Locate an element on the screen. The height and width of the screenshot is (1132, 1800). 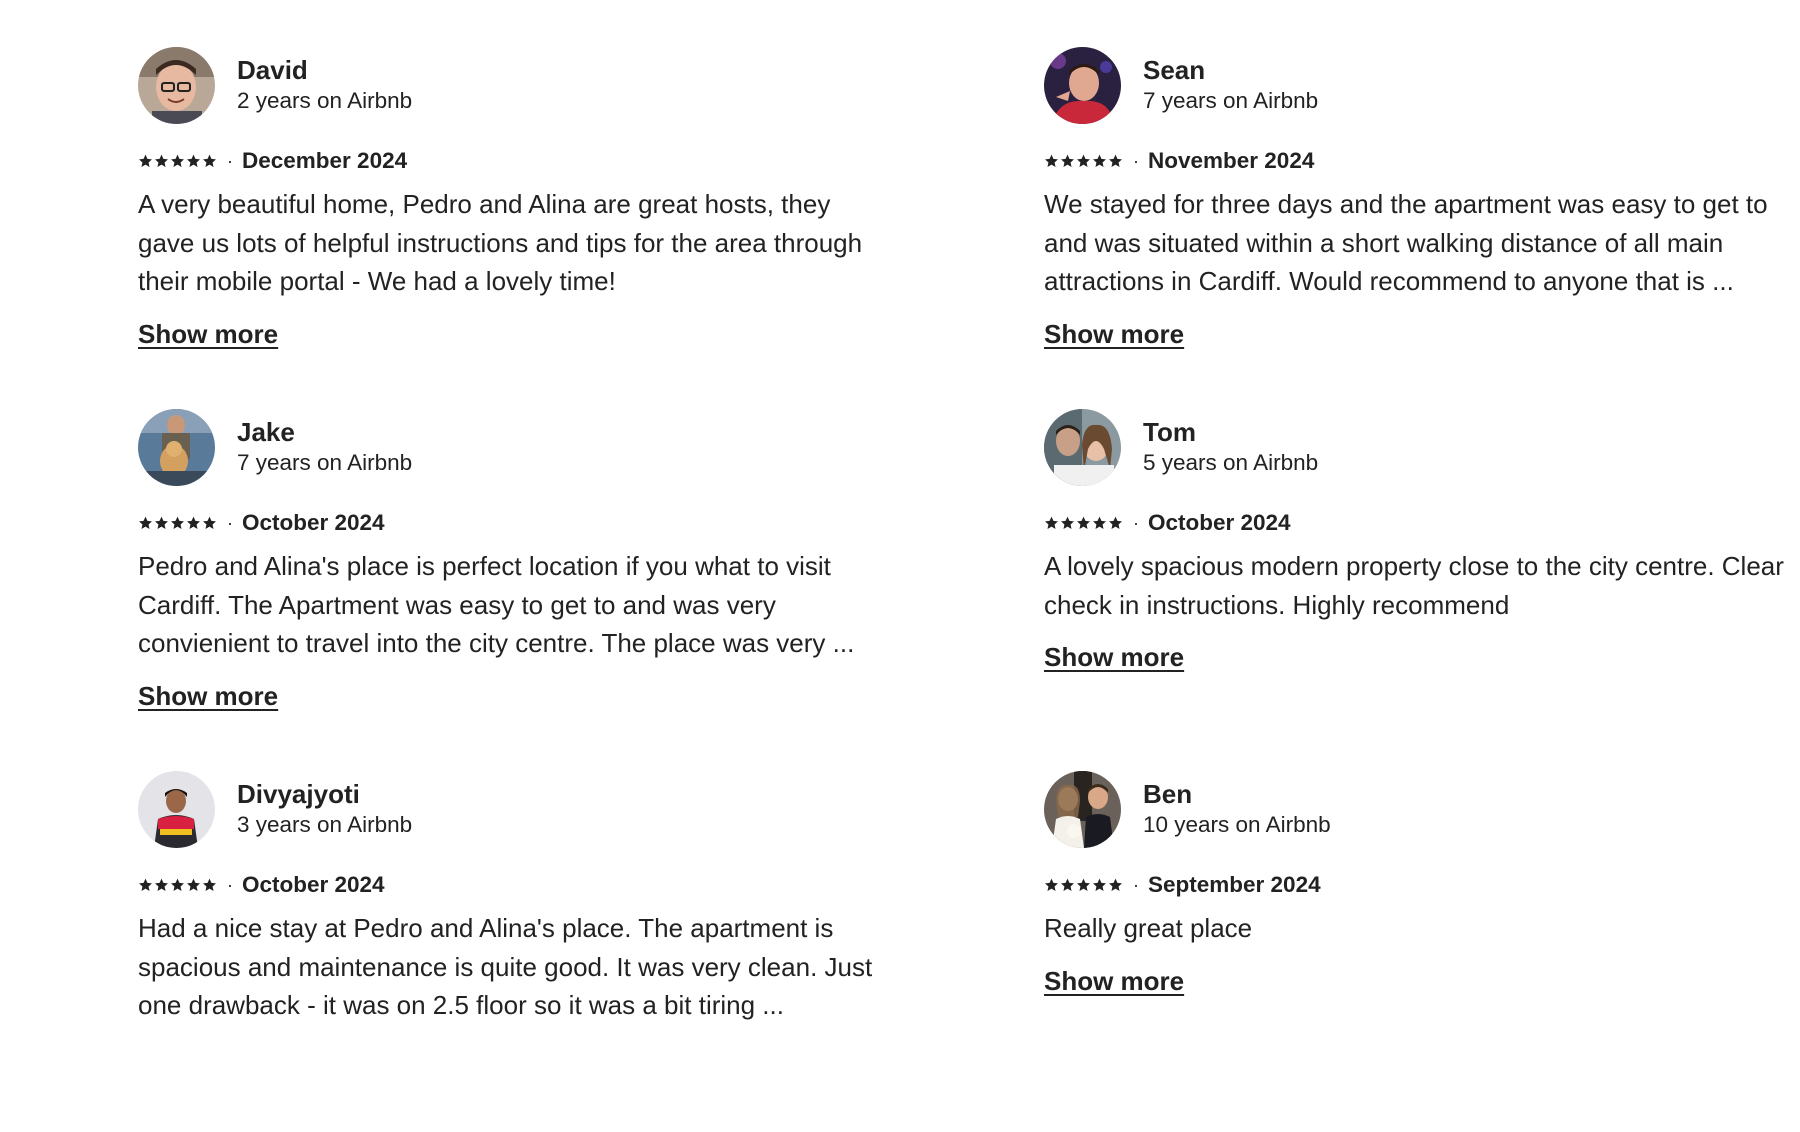
reviewer-name: Jake is located at coordinates (266, 432).